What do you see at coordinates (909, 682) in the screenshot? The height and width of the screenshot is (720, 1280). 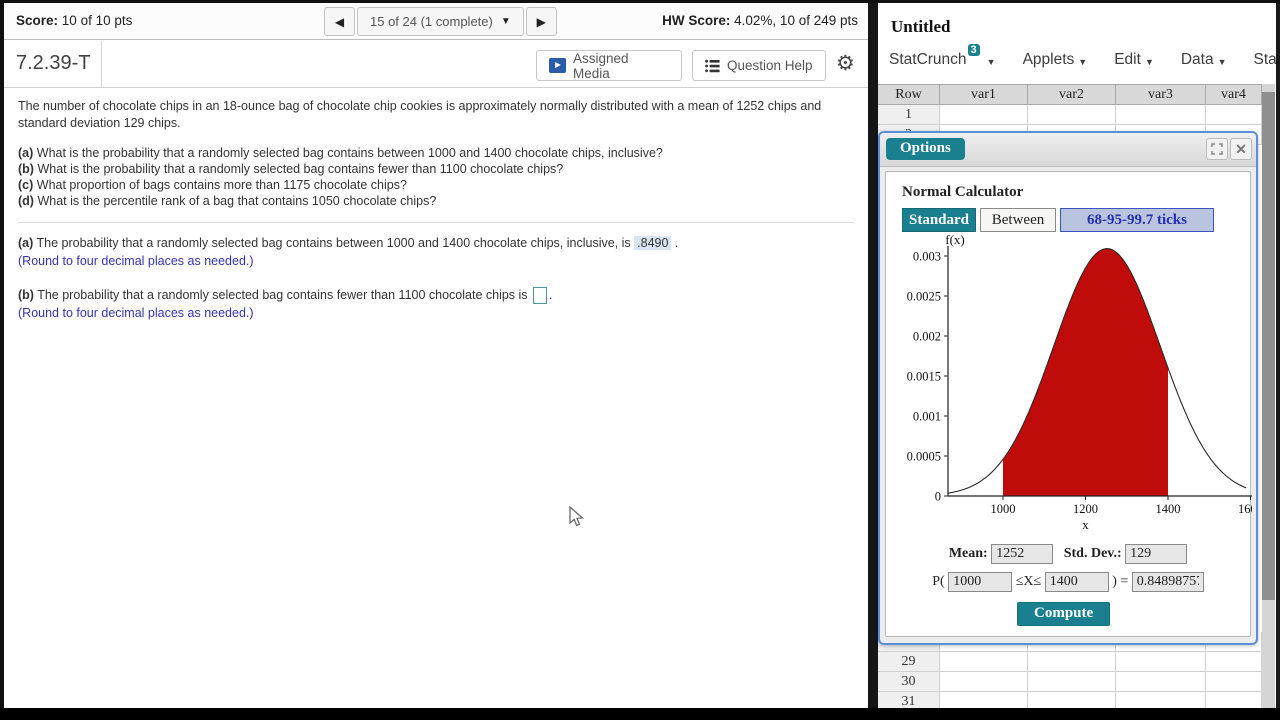 I see `row-number-cell: 30` at bounding box center [909, 682].